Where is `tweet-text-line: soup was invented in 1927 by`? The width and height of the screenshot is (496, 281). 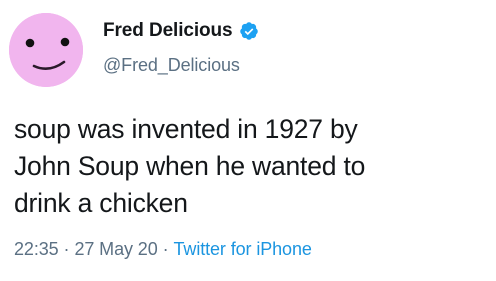 tweet-text-line: soup was invented in 1927 by is located at coordinates (186, 129).